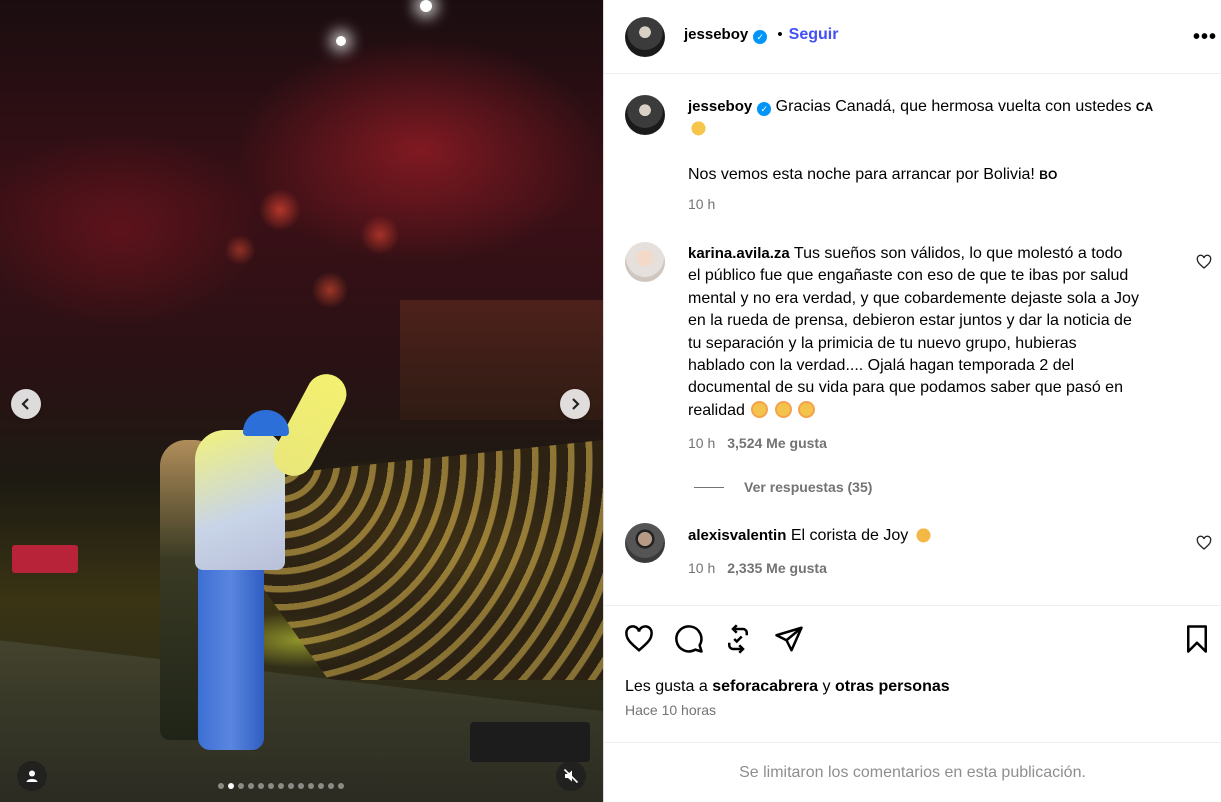 The height and width of the screenshot is (802, 1221). I want to click on header-author-row: jesseboy ✓ • Seguir, so click(761, 35).